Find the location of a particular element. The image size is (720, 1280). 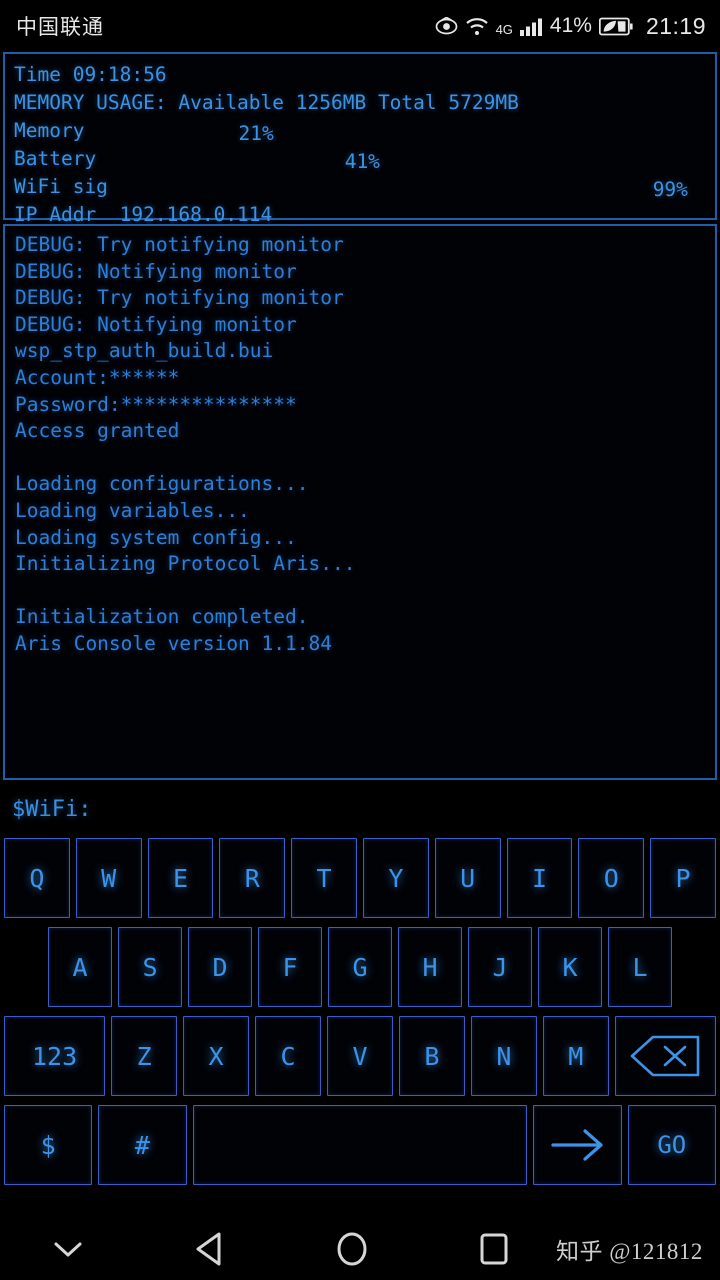

key-c-label: C is located at coordinates (288, 1056).